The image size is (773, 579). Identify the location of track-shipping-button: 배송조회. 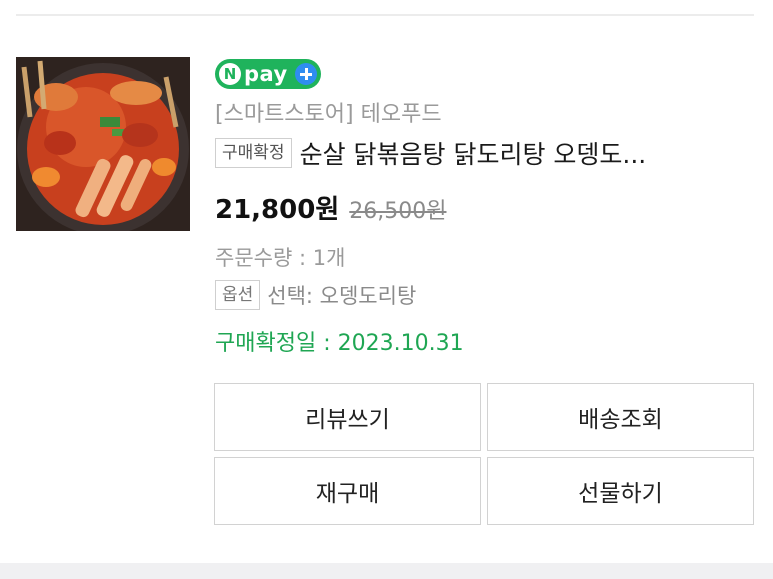
(620, 417).